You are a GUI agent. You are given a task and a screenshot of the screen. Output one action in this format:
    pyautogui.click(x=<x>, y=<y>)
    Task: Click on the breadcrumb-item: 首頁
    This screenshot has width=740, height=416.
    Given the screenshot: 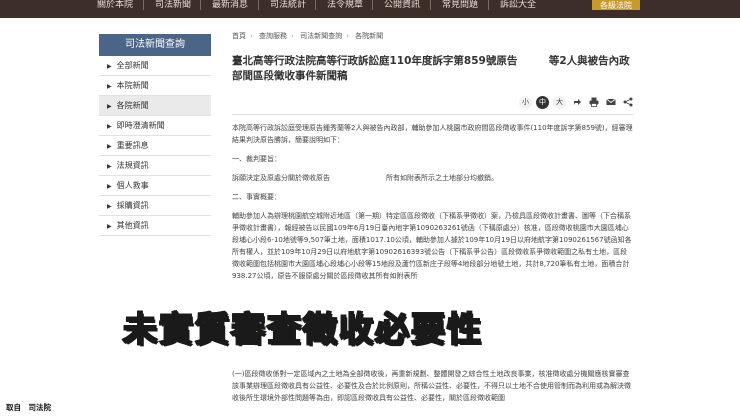 What is the action you would take?
    pyautogui.click(x=239, y=36)
    